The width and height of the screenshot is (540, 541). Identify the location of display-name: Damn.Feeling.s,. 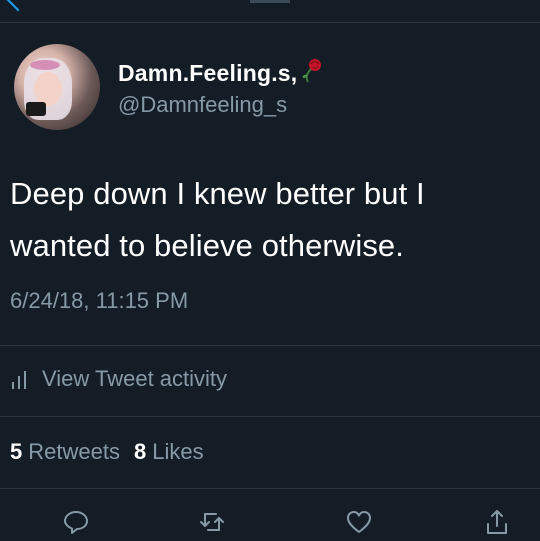
(207, 73).